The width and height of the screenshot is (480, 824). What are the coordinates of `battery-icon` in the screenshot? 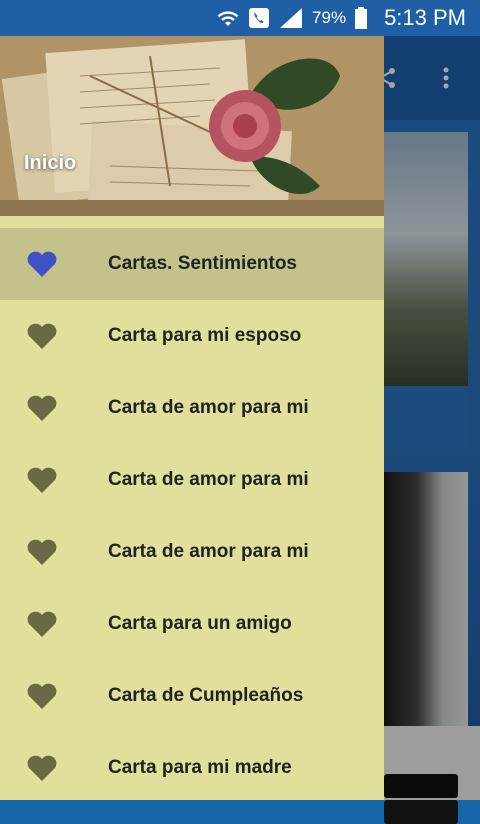 It's located at (361, 18).